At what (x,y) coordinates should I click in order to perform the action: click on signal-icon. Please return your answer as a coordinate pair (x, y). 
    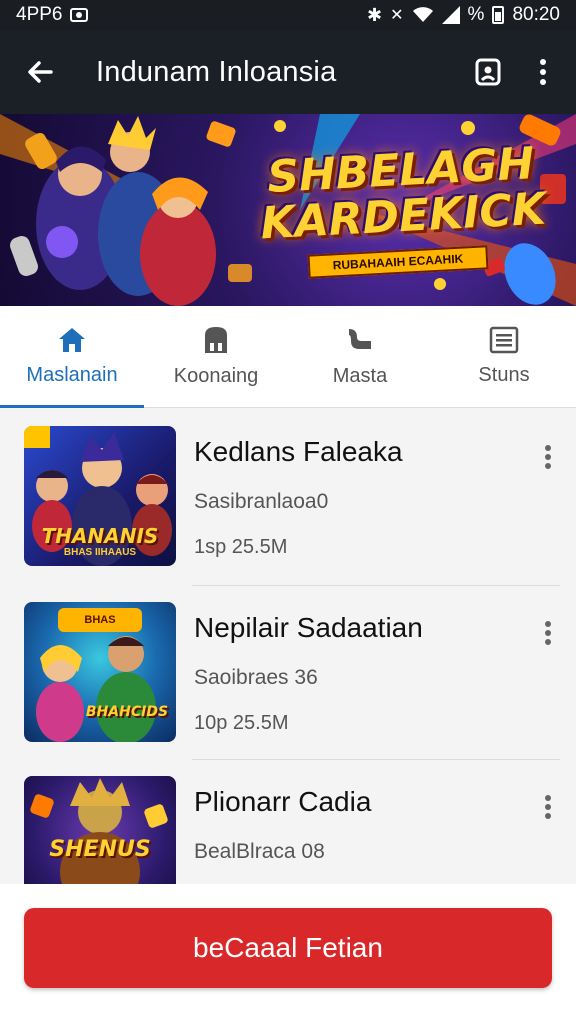
    Looking at the image, I should click on (450, 15).